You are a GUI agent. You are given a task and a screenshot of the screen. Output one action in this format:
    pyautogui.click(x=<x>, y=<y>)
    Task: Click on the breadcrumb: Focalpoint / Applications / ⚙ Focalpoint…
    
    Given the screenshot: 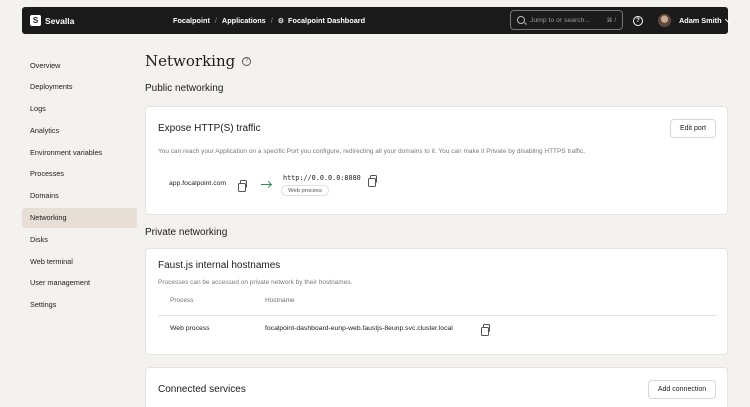 What is the action you would take?
    pyautogui.click(x=269, y=20)
    